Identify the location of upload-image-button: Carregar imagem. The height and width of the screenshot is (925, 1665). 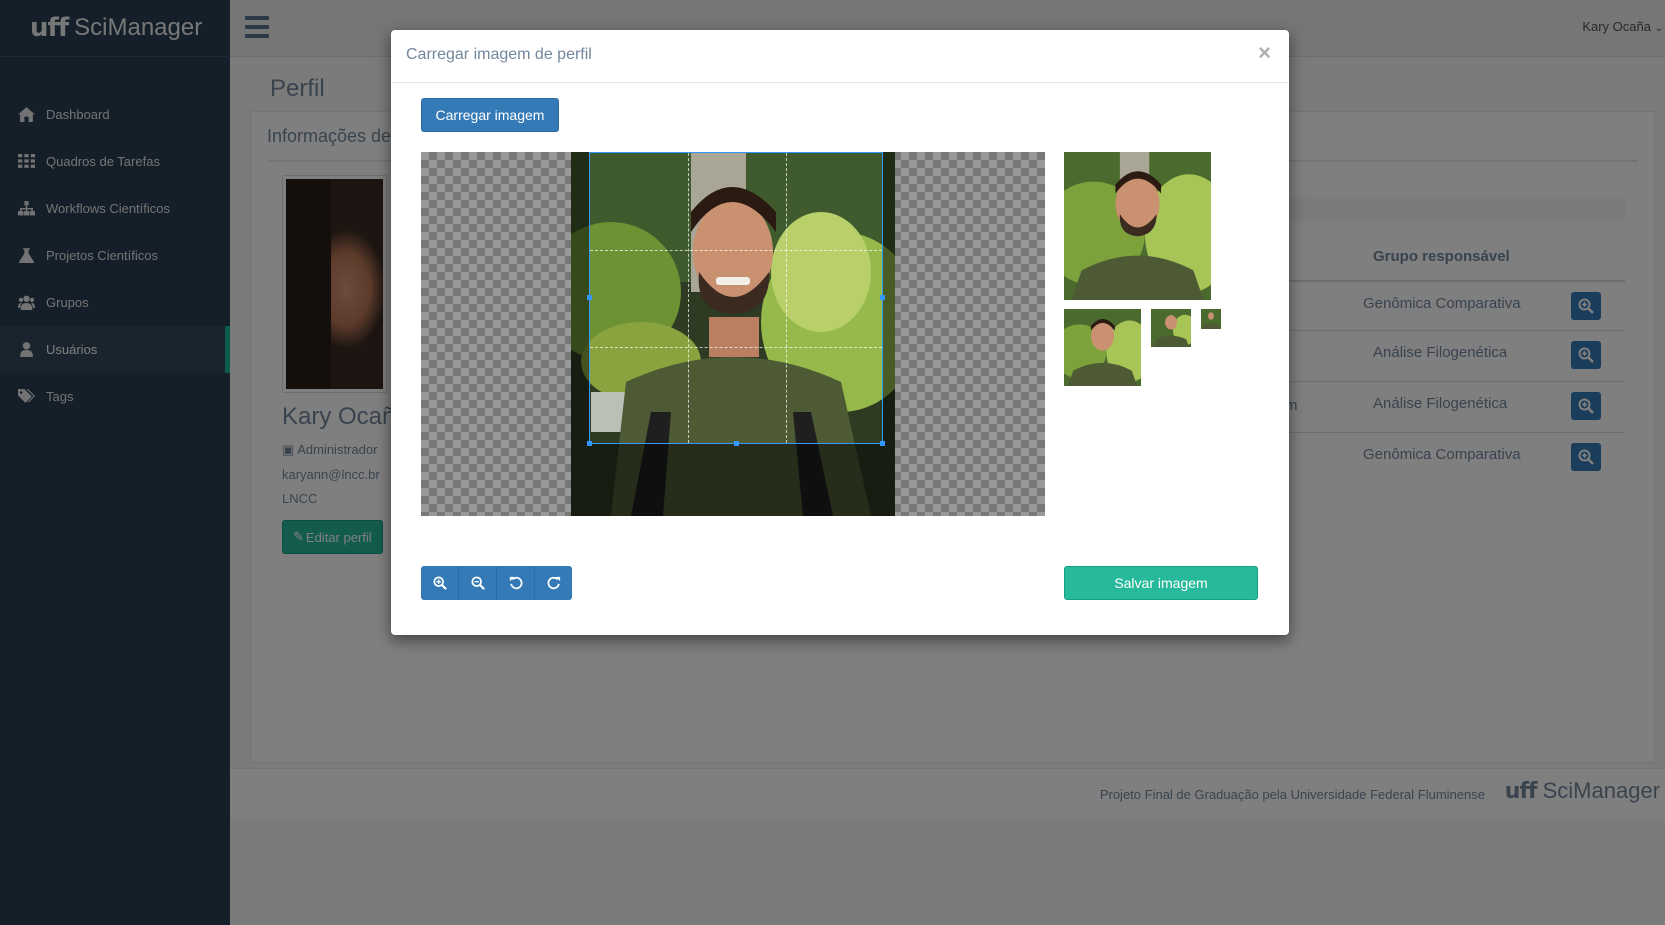
(490, 115).